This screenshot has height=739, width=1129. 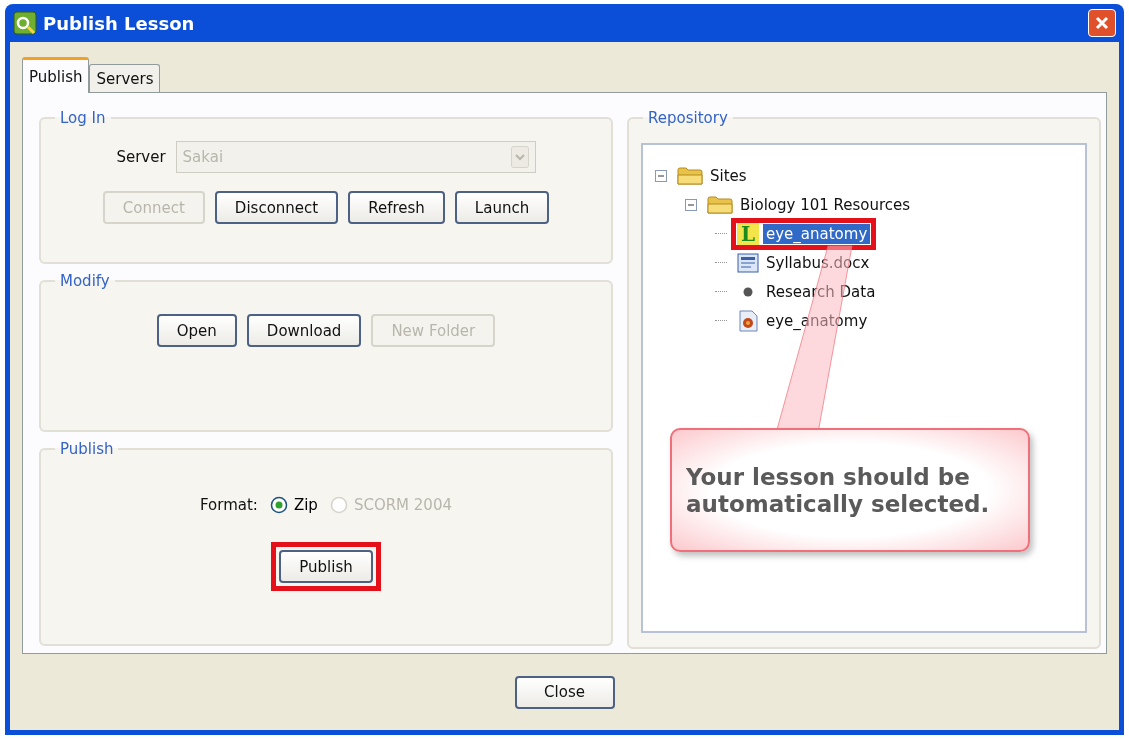 I want to click on callout-text: Your lesson should be automatically selected., so click(x=850, y=490).